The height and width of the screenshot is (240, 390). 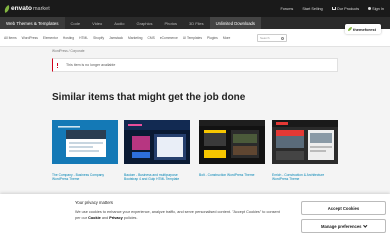 I want to click on subcat-wordpress: WordPress, so click(x=30, y=38).